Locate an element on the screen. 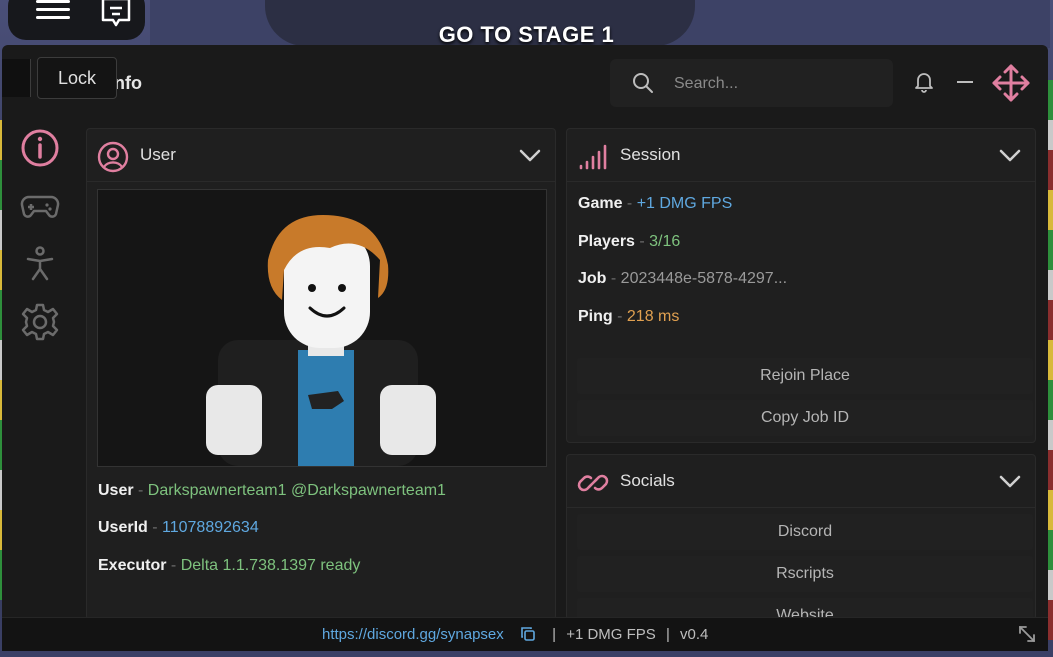 The height and width of the screenshot is (657, 1053). field-key: UserId is located at coordinates (123, 527).